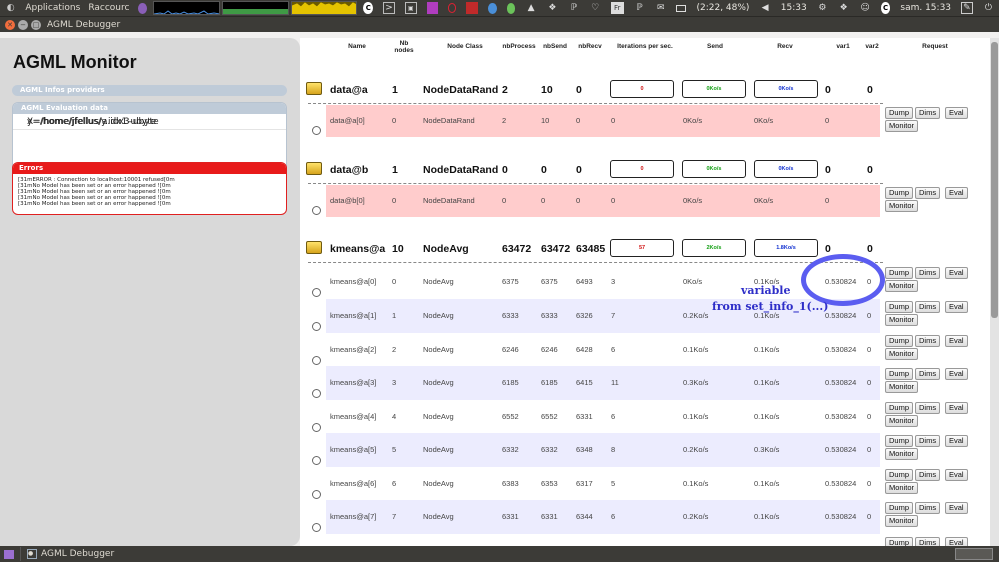 The image size is (999, 562). What do you see at coordinates (410, 8) in the screenshot?
I see `monitor-icon: ▣` at bounding box center [410, 8].